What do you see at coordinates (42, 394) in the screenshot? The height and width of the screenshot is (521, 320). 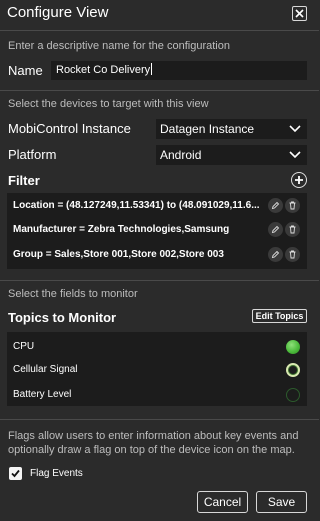 I see `list-item: Battery Level` at bounding box center [42, 394].